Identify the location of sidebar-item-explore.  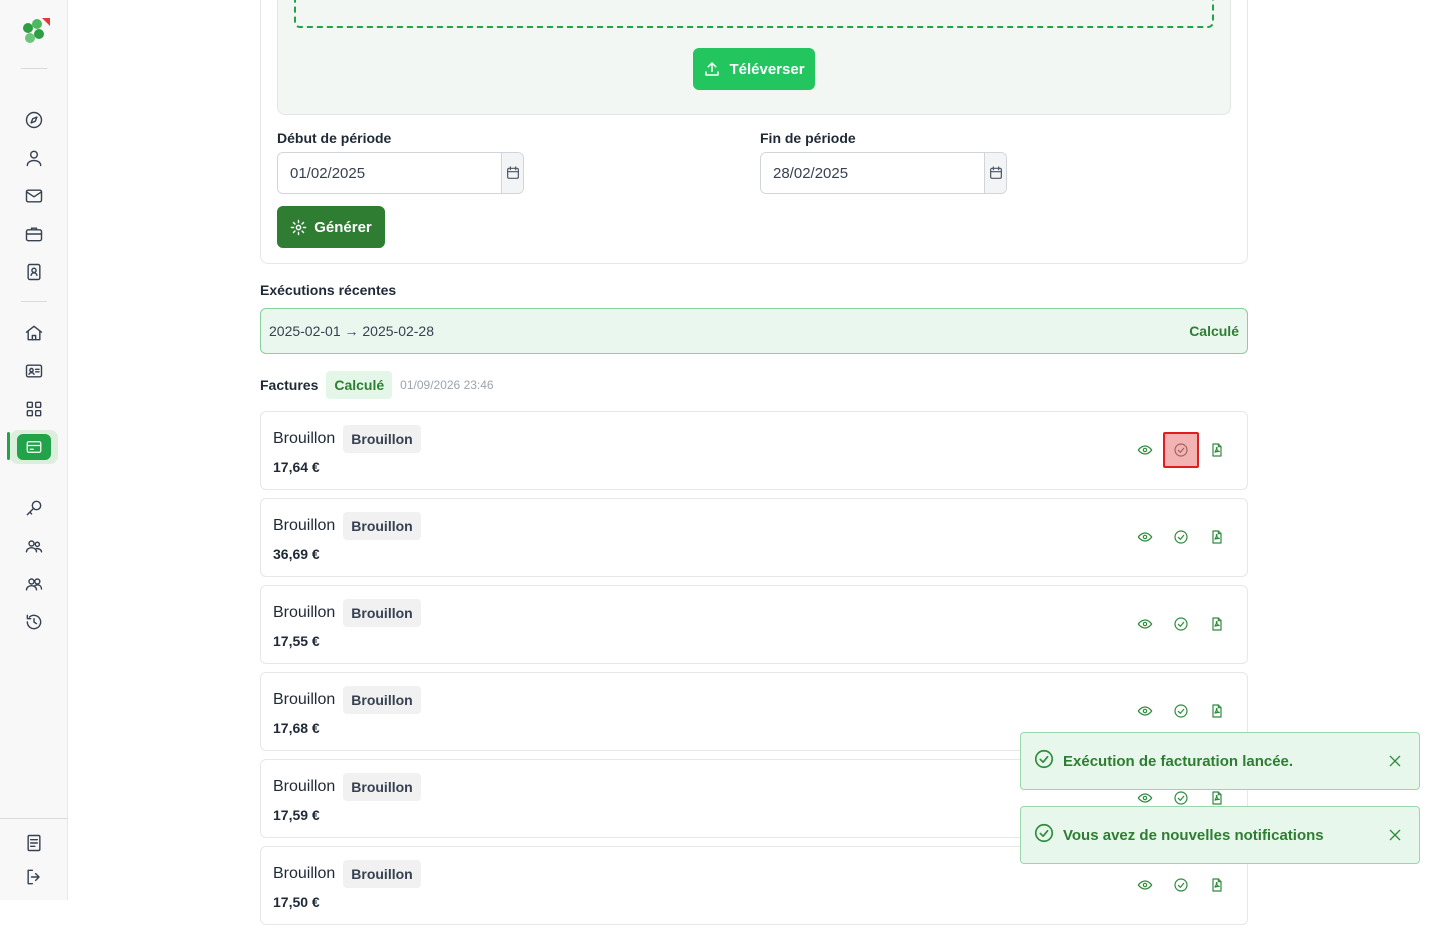
(34, 120).